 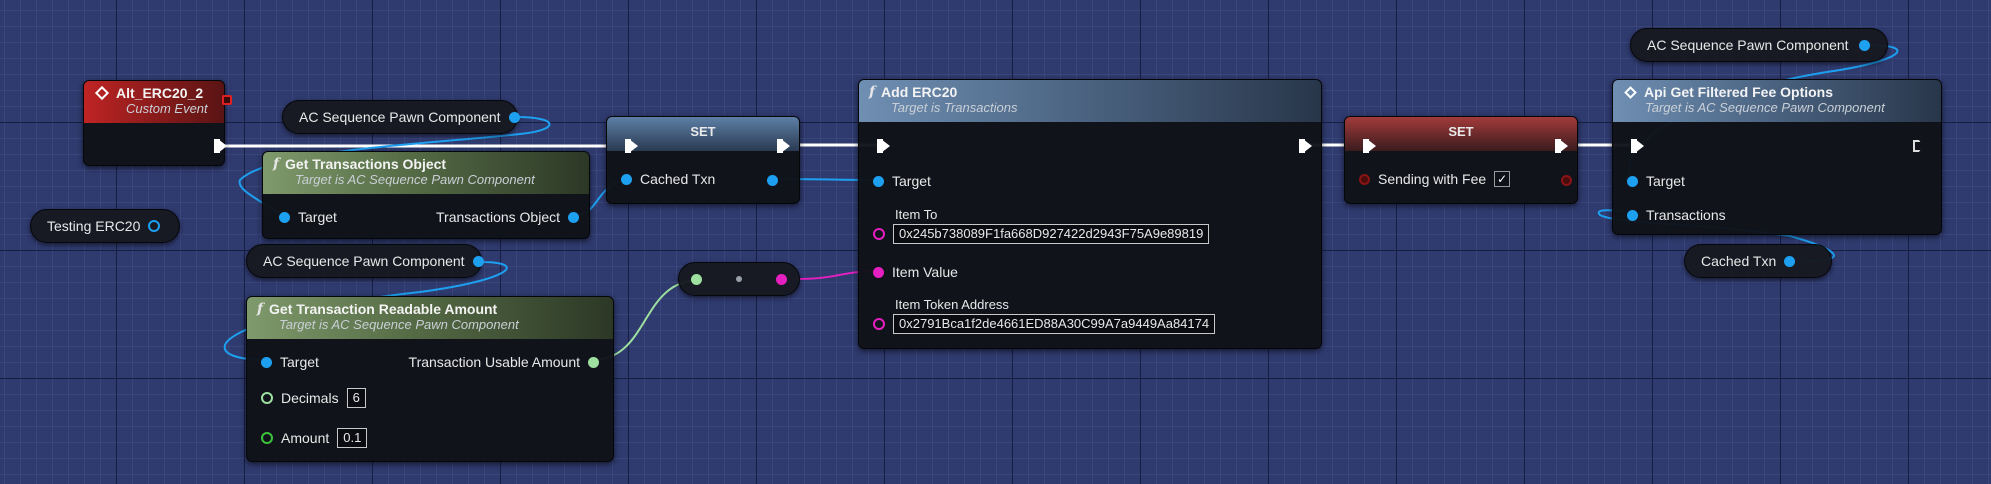 What do you see at coordinates (352, 438) in the screenshot?
I see `amount-input: 0.1` at bounding box center [352, 438].